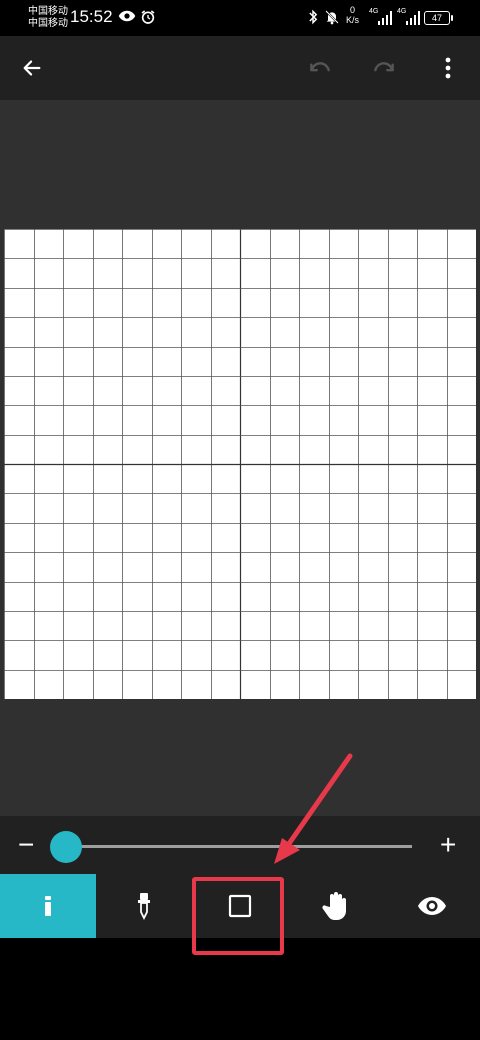 This screenshot has width=480, height=1040. Describe the element at coordinates (353, 10) in the screenshot. I see `net-speed-value: 0` at that location.